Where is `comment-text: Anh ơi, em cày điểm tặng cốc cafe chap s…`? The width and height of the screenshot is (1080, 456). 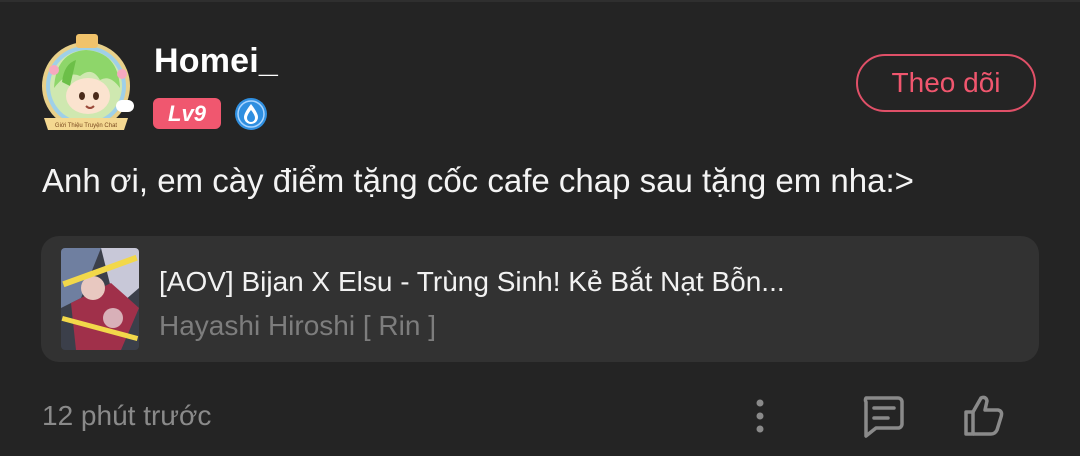
comment-text: Anh ơi, em cày điểm tặng cốc cafe chap s… is located at coordinates (478, 180).